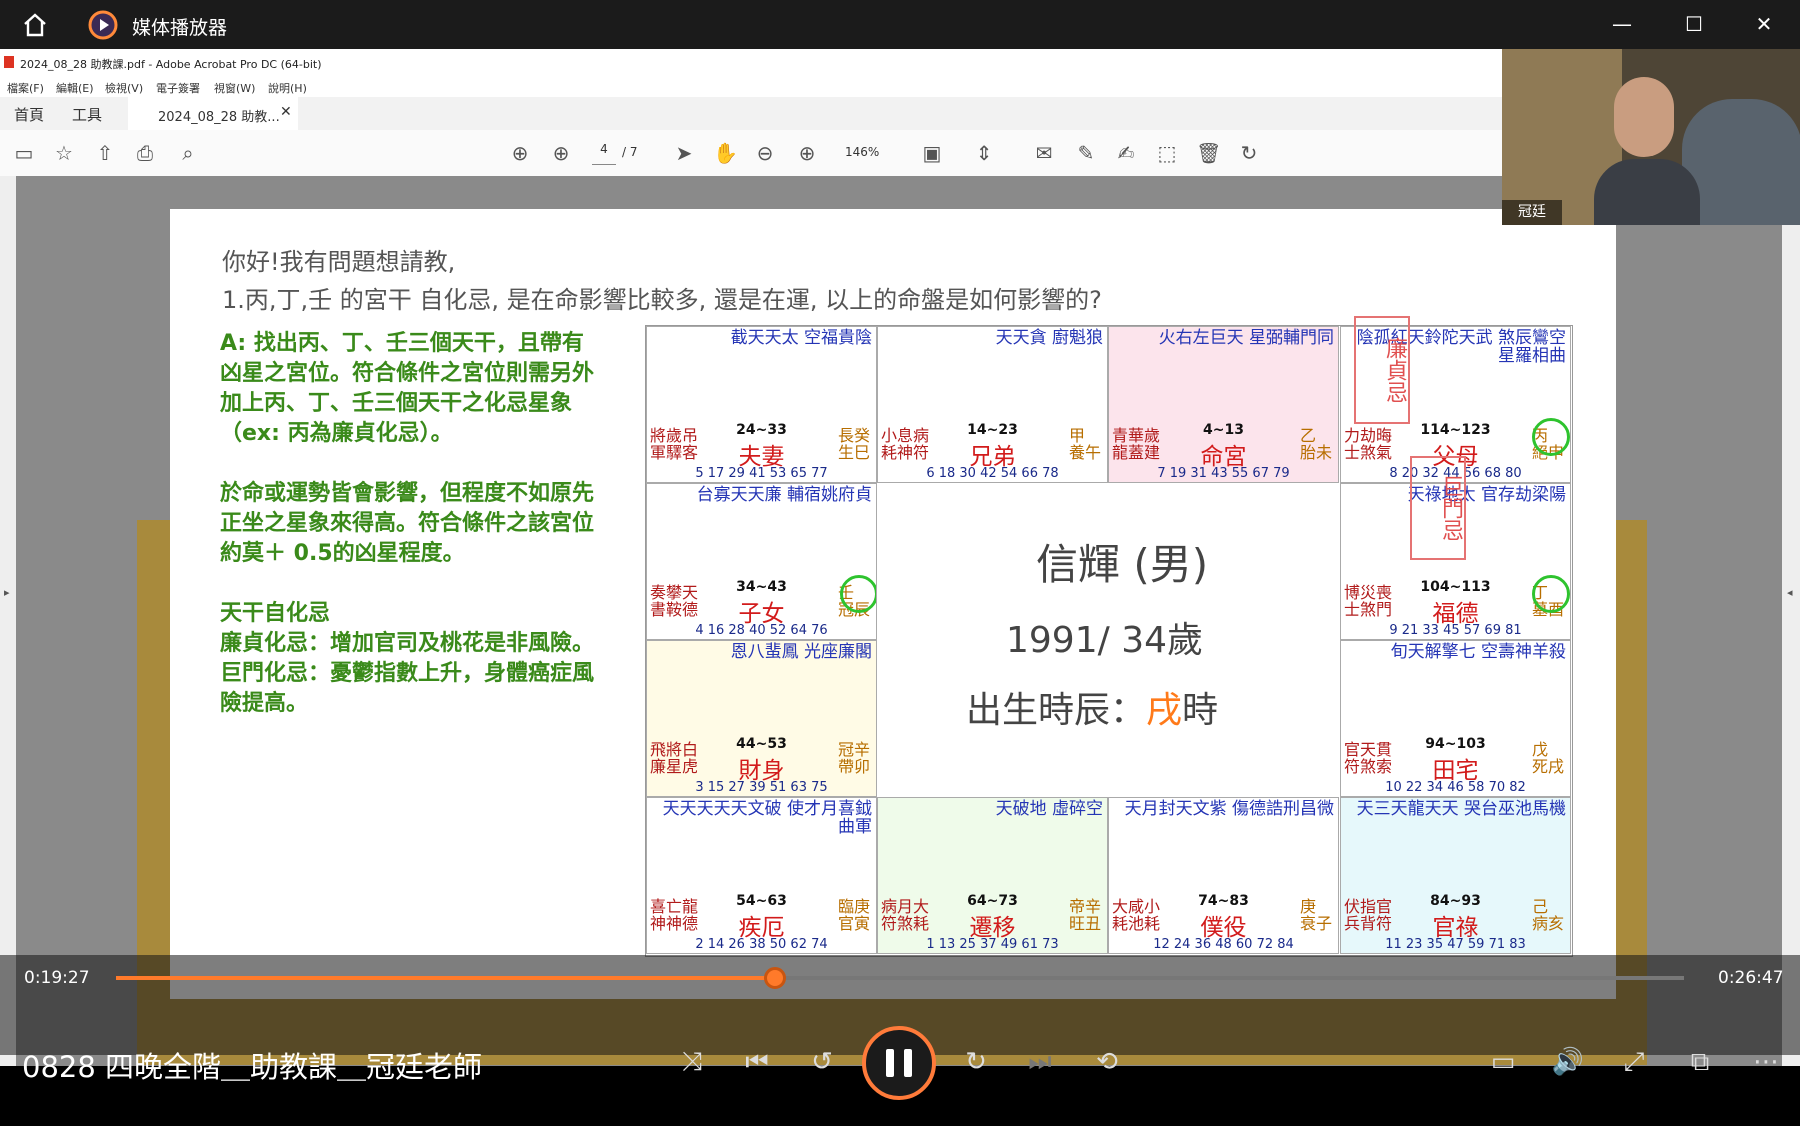 This screenshot has height=1126, width=1800. Describe the element at coordinates (674, 601) in the screenshot. I see `palace-left-stars: 奏攀天 書鞍德` at that location.